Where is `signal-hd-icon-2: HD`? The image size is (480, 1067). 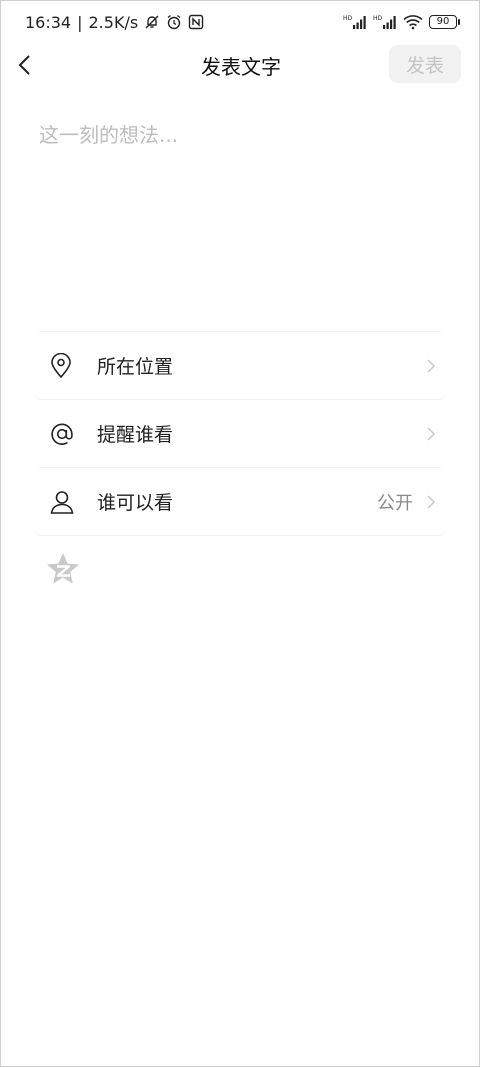 signal-hd-icon-2: HD is located at coordinates (385, 22).